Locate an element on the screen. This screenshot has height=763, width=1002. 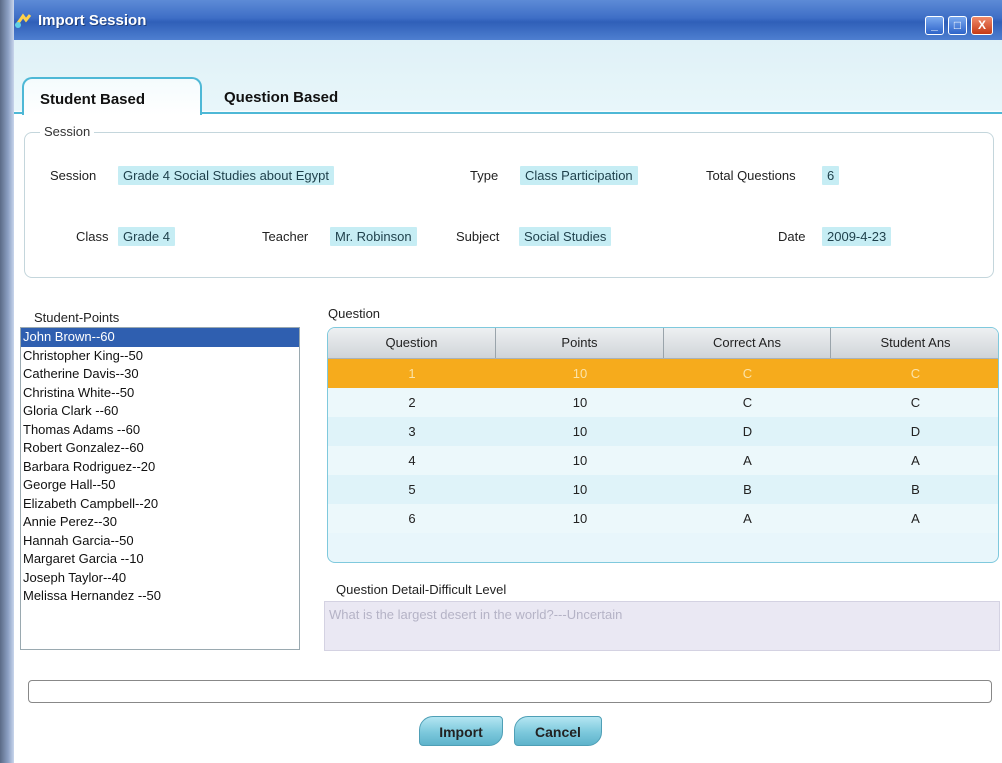
list-item: Christopher King--50 is located at coordinates (160, 356).